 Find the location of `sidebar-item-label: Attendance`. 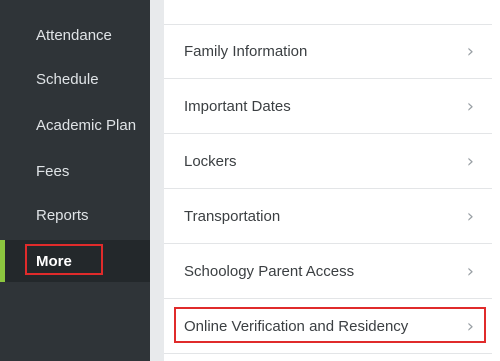

sidebar-item-label: Attendance is located at coordinates (74, 35).